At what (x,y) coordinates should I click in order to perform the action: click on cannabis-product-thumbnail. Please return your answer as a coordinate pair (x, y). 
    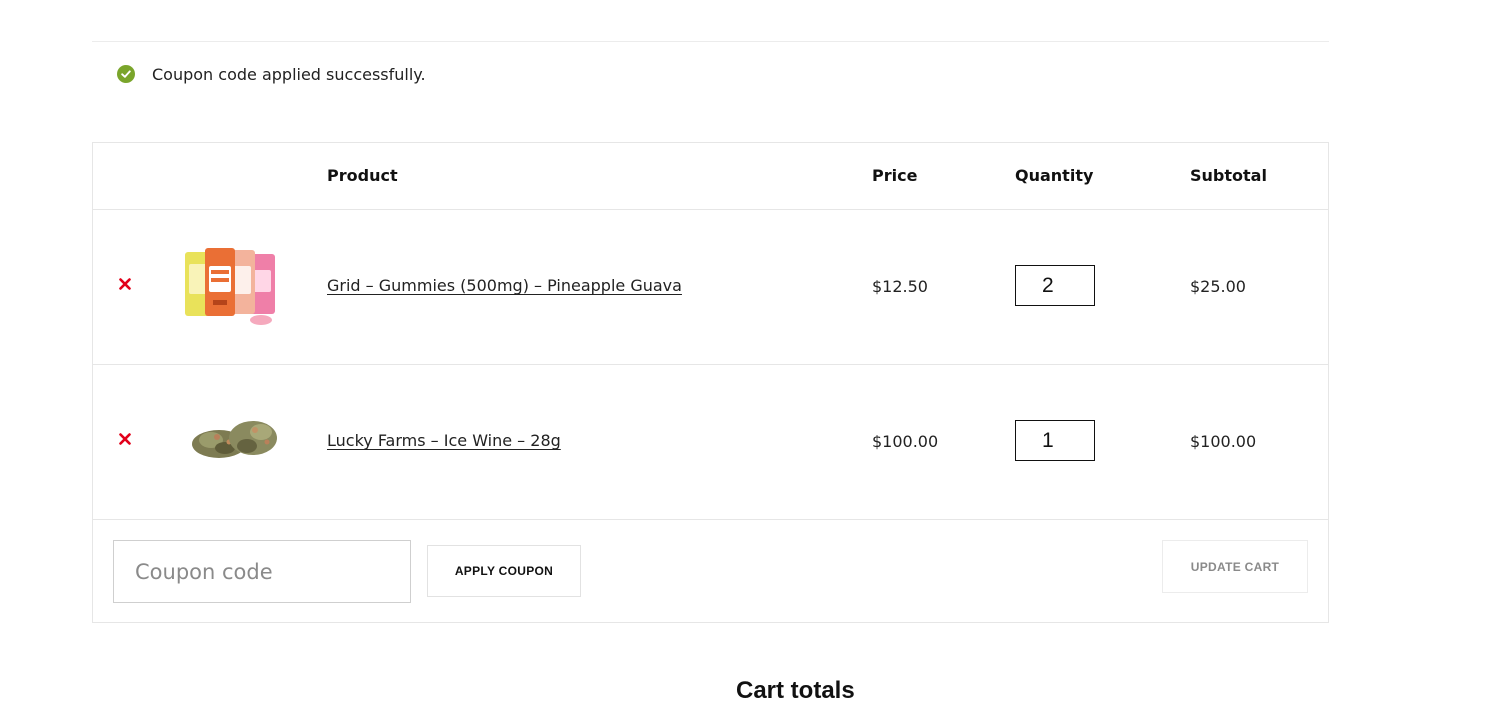
    Looking at the image, I should click on (235, 441).